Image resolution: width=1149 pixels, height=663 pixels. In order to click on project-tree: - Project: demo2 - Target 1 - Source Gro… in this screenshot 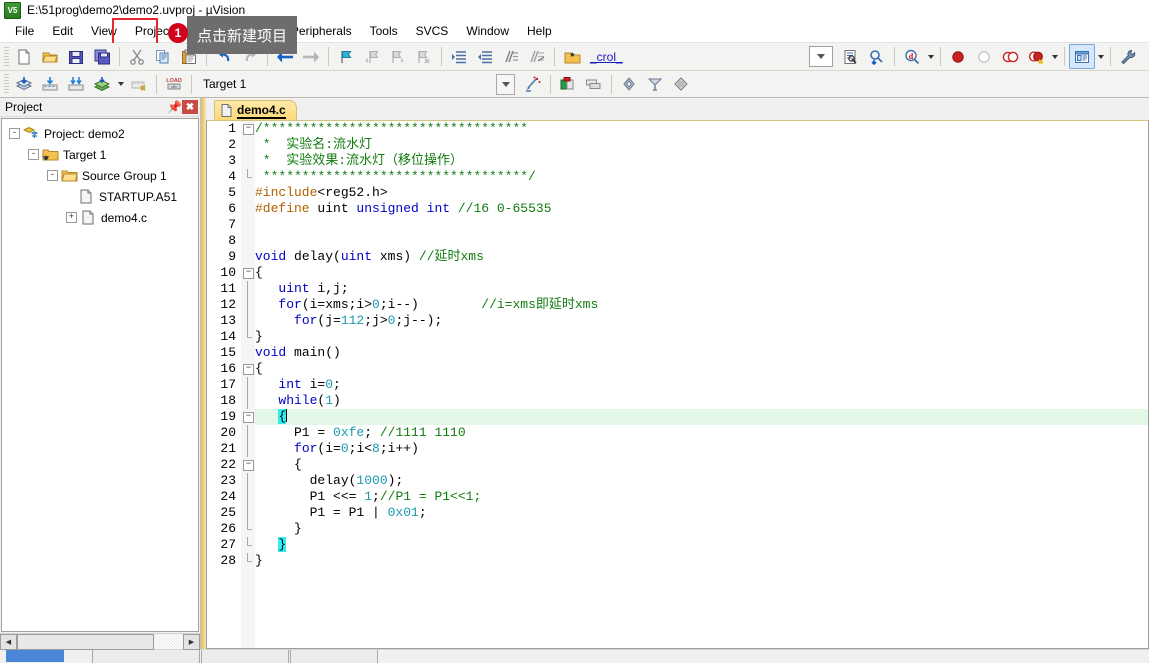, I will do `click(100, 375)`.